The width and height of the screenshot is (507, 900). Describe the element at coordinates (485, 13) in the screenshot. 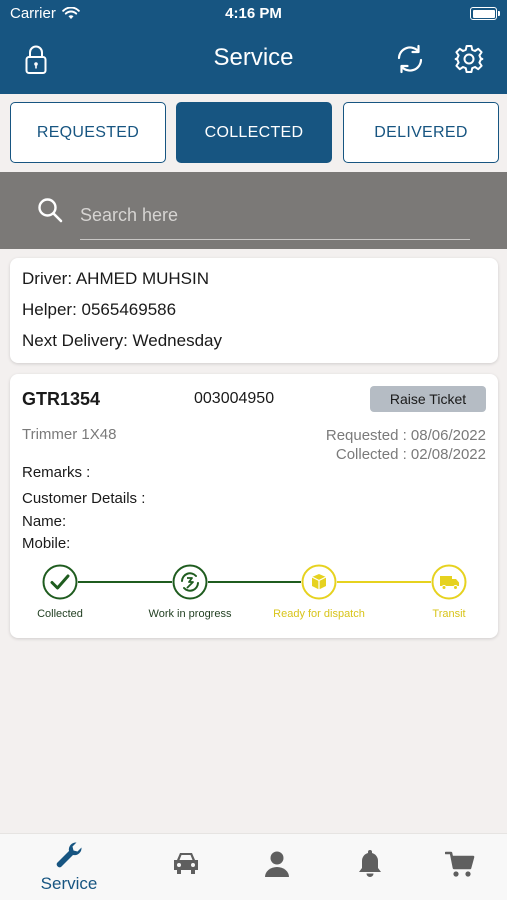

I see `battery-icon` at that location.